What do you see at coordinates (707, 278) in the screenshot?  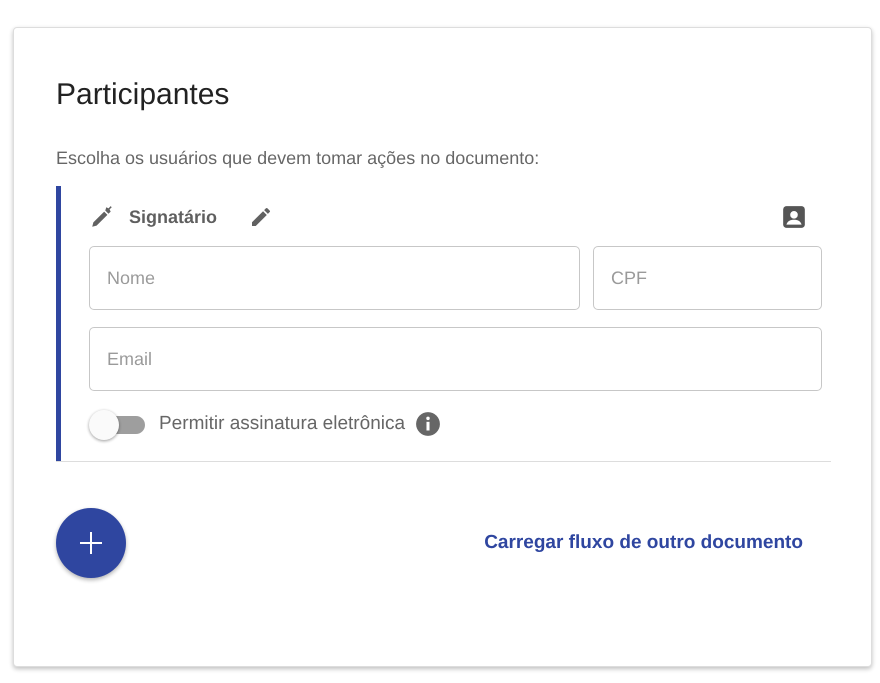 I see `cpf-field: CPF` at bounding box center [707, 278].